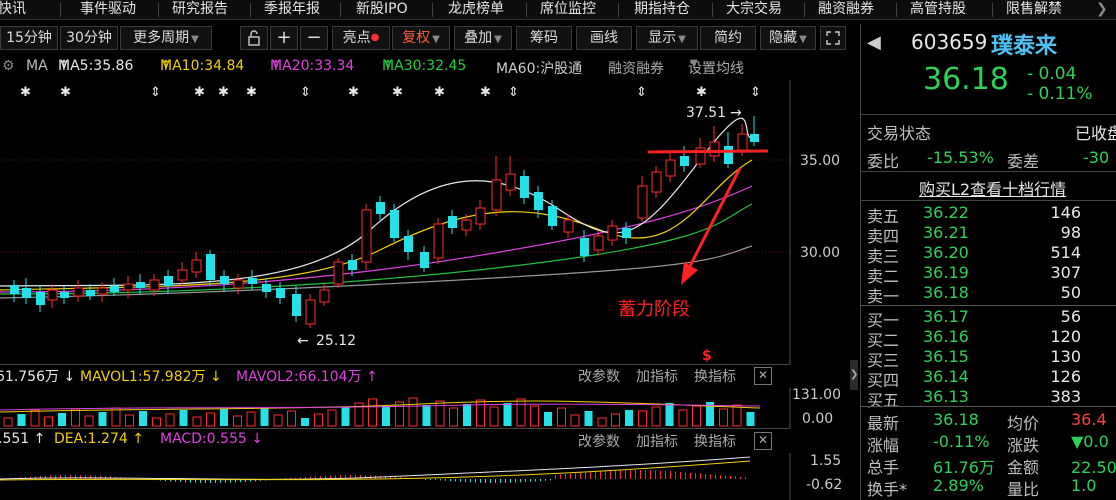 This screenshot has height=500, width=1116. What do you see at coordinates (1023, 467) in the screenshot?
I see `stat-label: 金额` at bounding box center [1023, 467].